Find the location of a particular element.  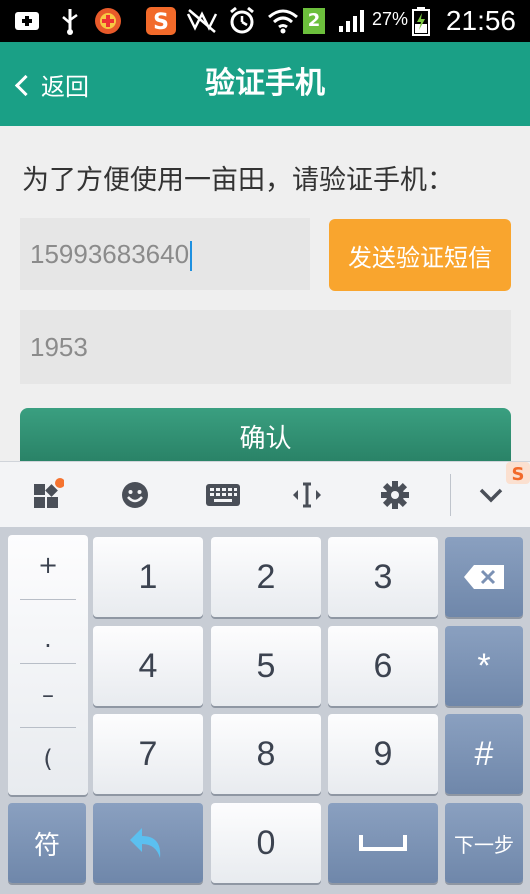

verification-code-input: 1953 is located at coordinates (265, 347).